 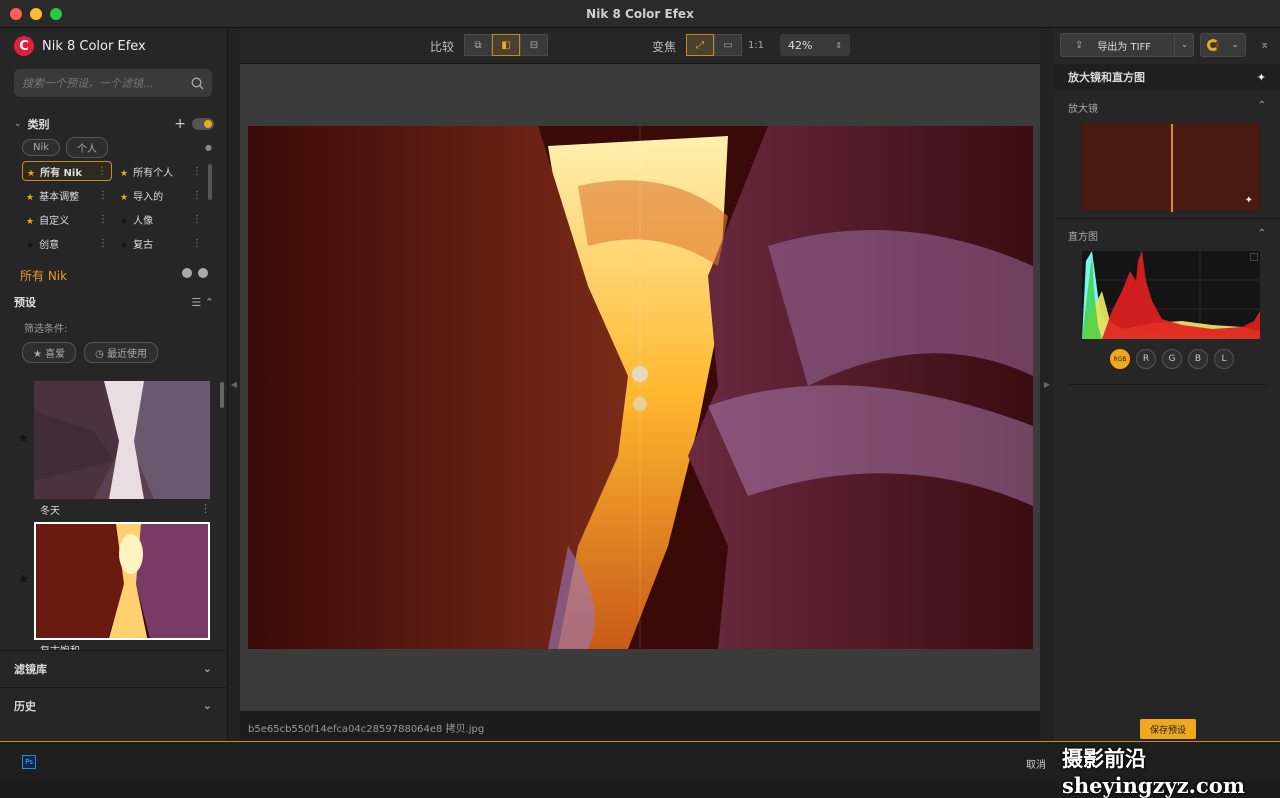 What do you see at coordinates (67, 243) in the screenshot?
I see `category-creative: ★ 创意 ⋮` at bounding box center [67, 243].